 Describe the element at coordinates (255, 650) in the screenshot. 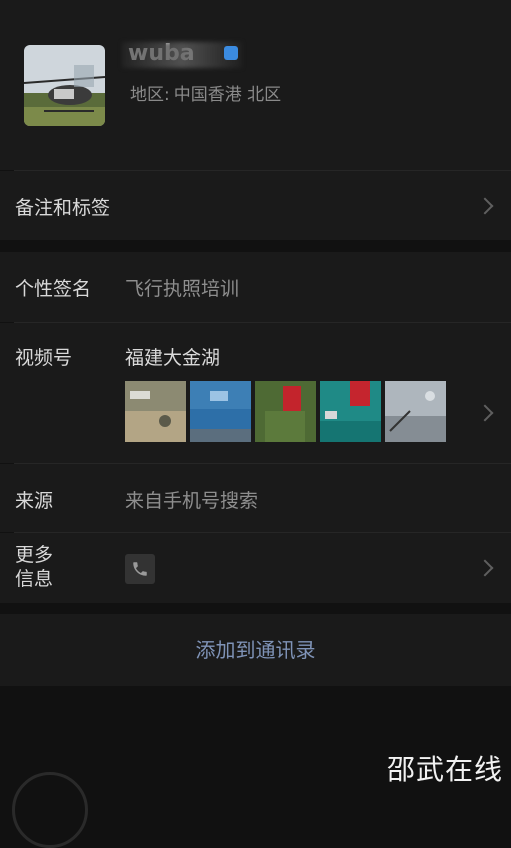

I see `add-to-contacts-button: 添加到通讯录` at that location.